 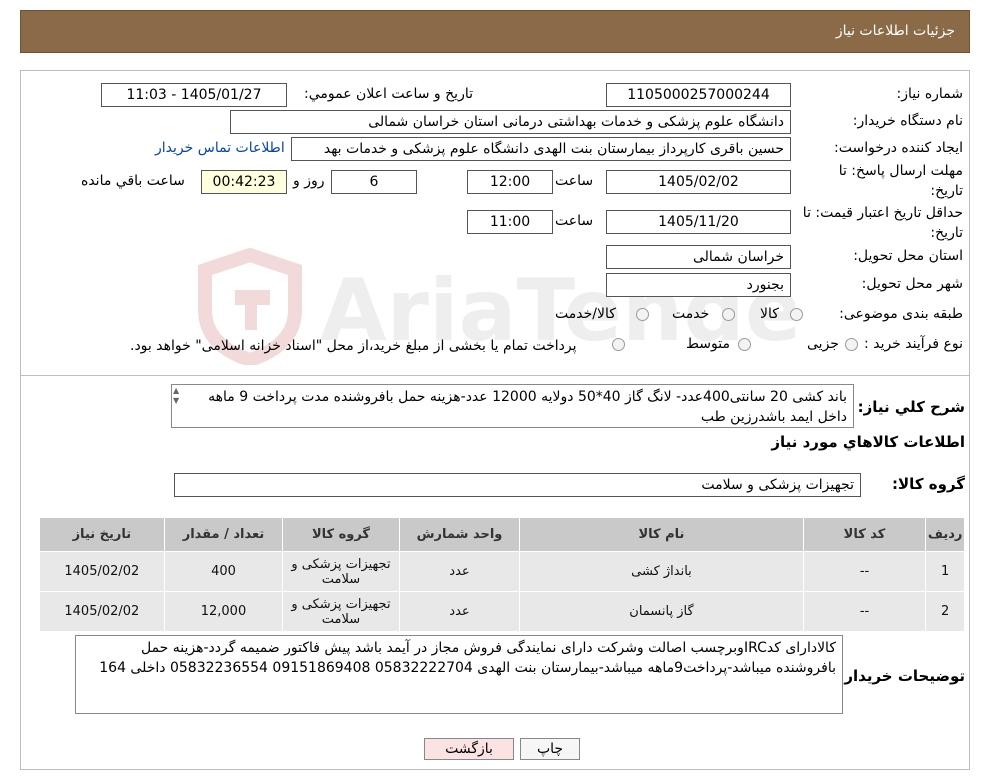 I want to click on category-radio-goods, so click(x=796, y=314).